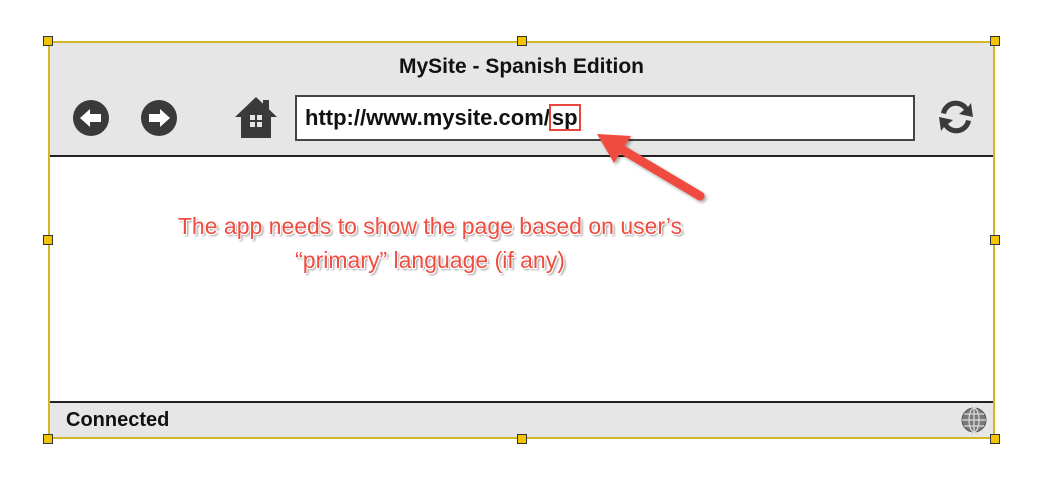 Image resolution: width=1054 pixels, height=492 pixels. Describe the element at coordinates (995, 439) in the screenshot. I see `resize-handle-bottom-right` at that location.